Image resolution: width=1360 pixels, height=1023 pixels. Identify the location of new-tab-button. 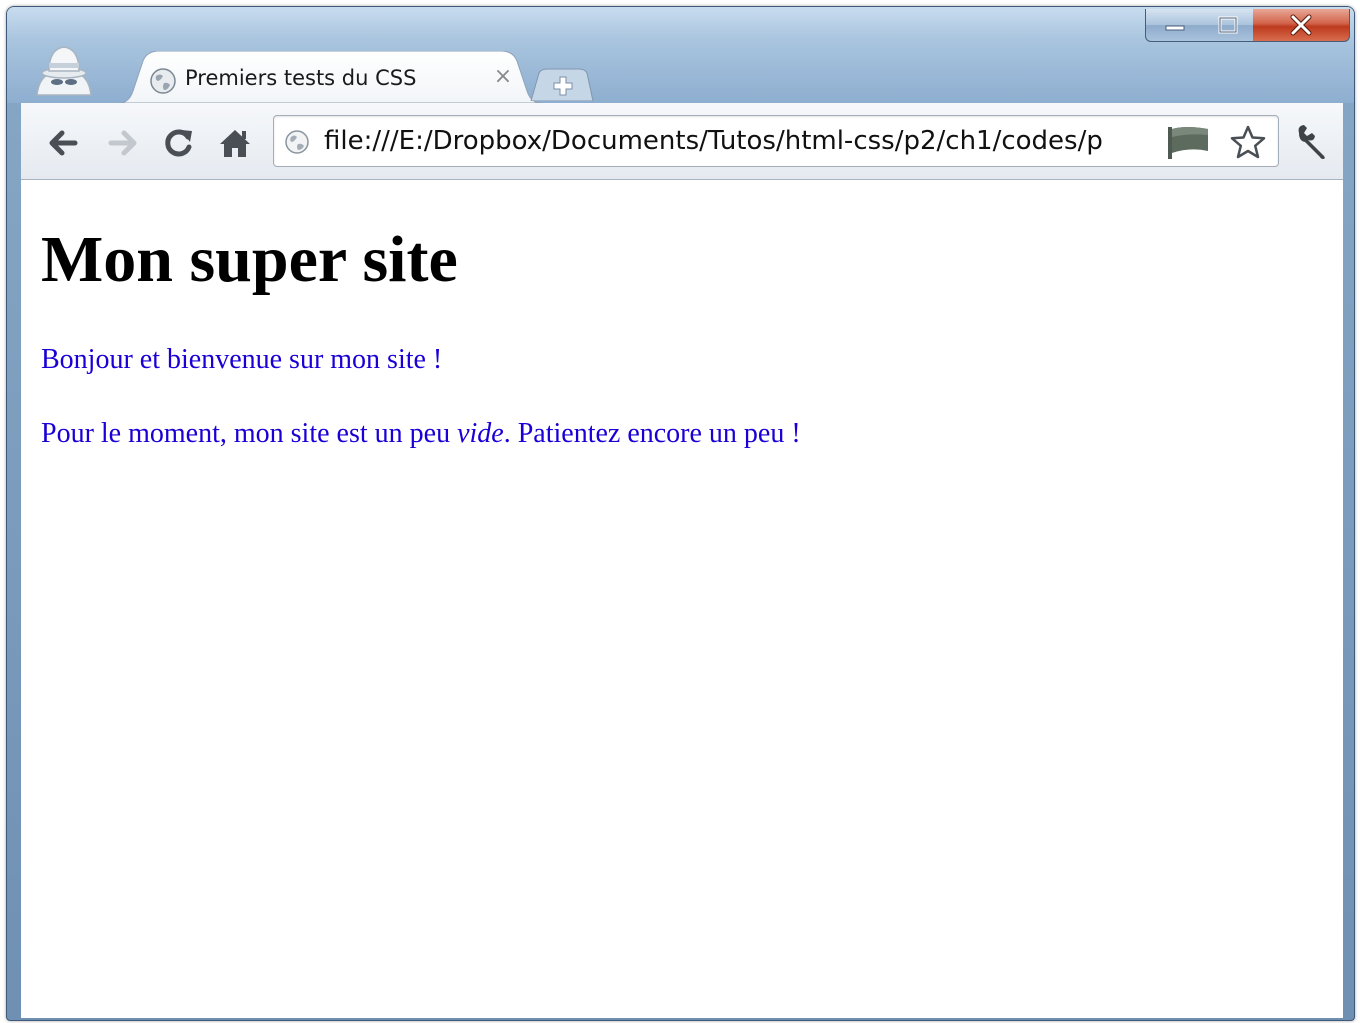
(562, 84).